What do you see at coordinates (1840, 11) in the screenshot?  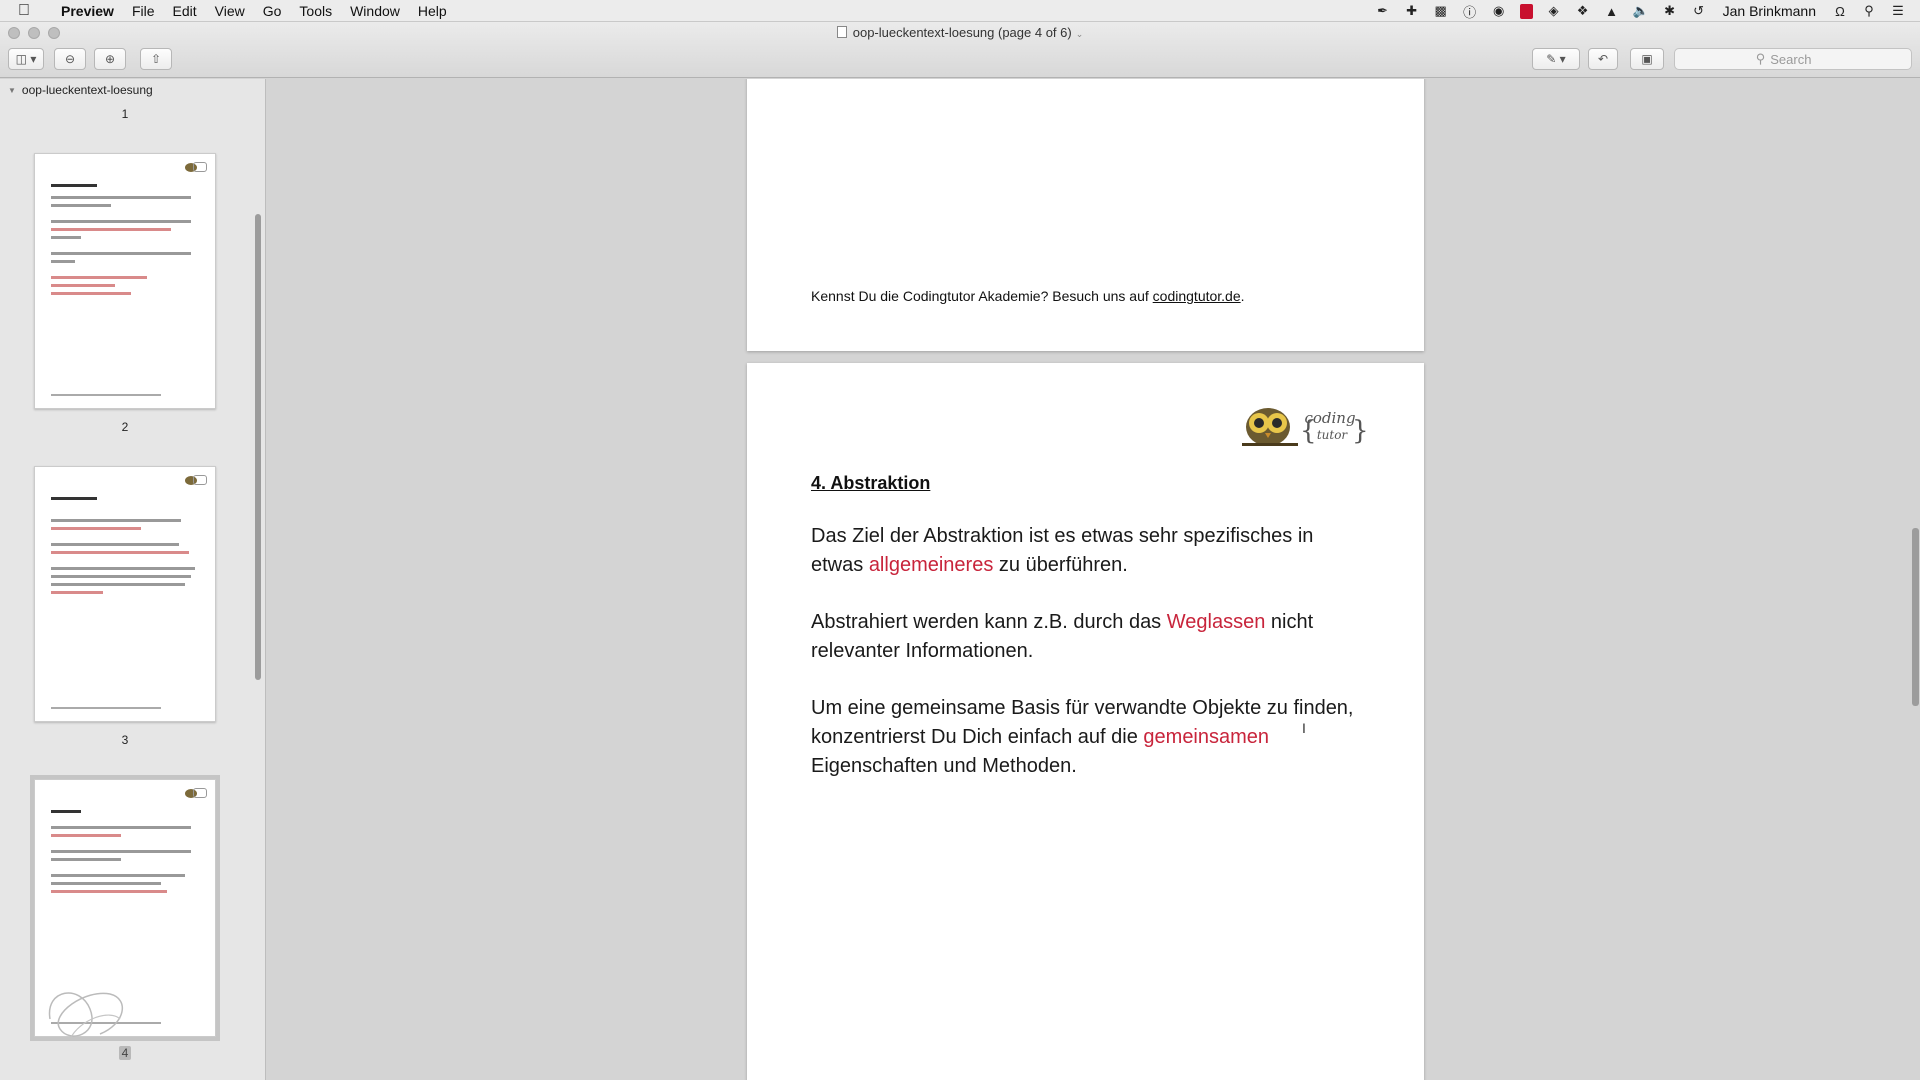 I see `headphones-icon: Ω` at bounding box center [1840, 11].